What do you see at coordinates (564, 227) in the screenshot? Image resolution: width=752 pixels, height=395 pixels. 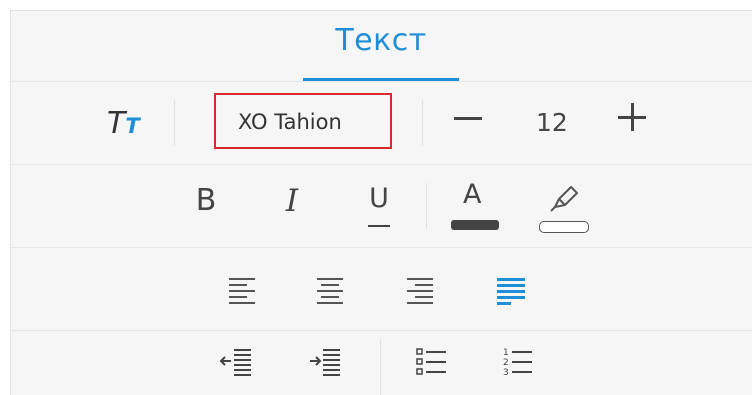 I see `highlight-swatch` at bounding box center [564, 227].